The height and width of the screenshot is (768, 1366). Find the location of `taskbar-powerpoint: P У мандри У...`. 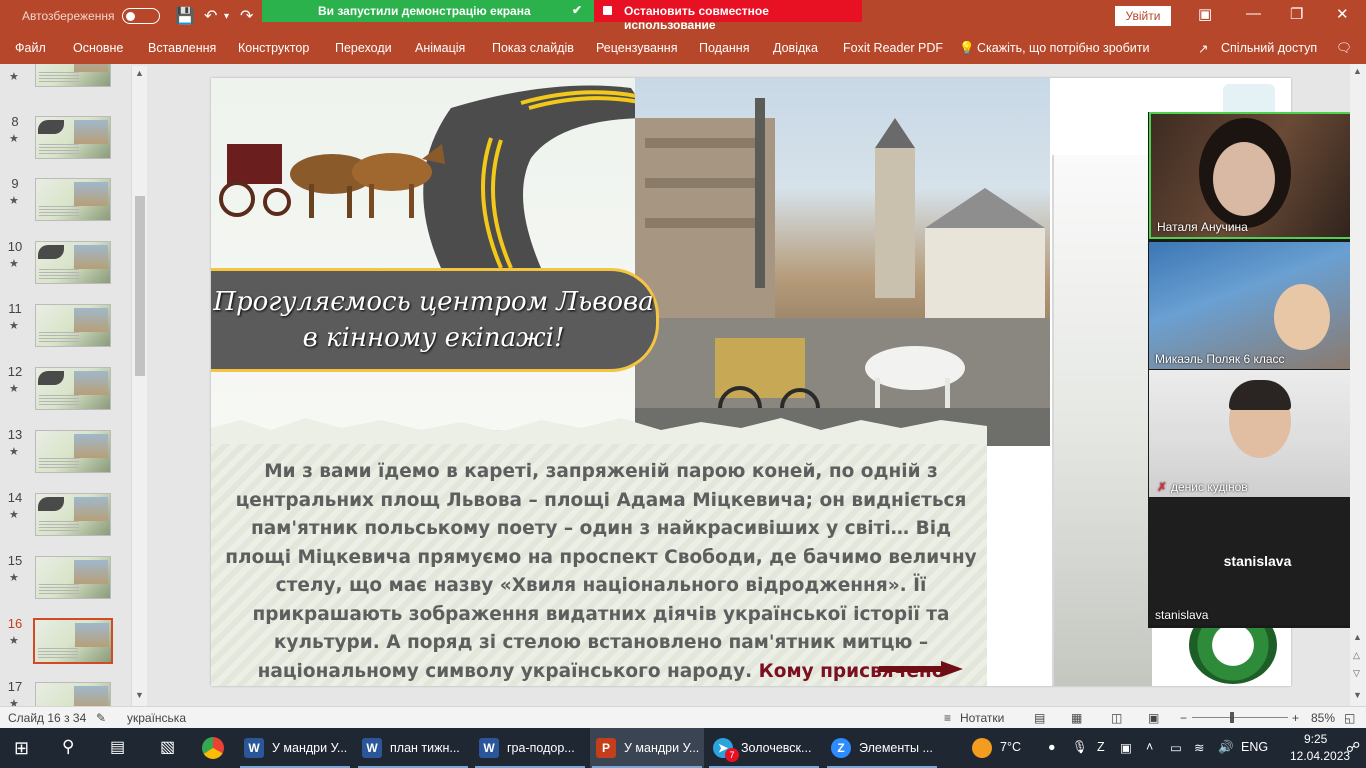

taskbar-powerpoint: P У мандри У... is located at coordinates (647, 748).